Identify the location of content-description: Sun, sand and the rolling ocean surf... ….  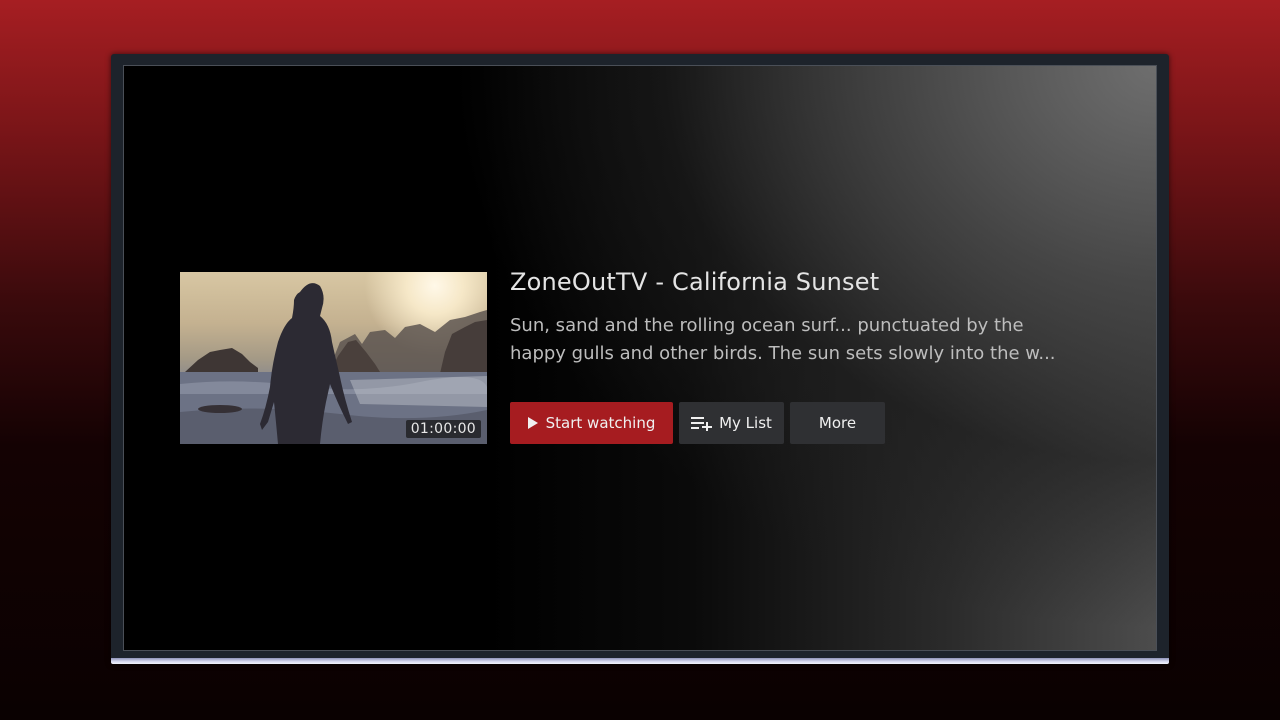
(805, 340).